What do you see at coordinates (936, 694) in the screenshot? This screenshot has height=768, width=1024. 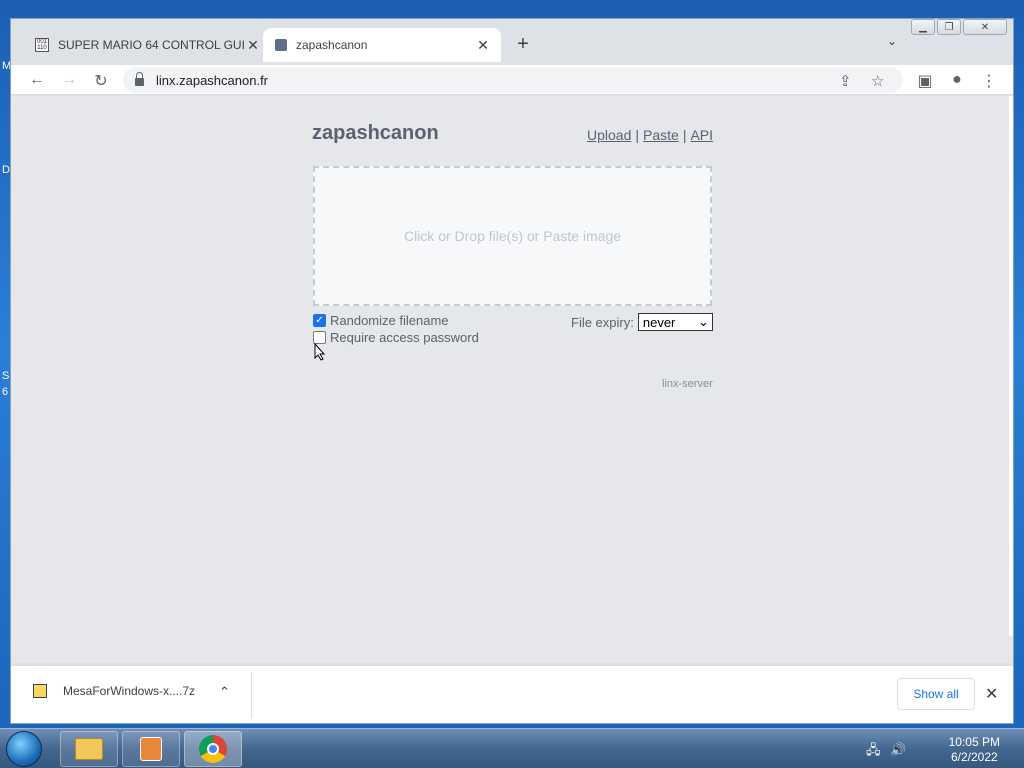 I see `show-all-button: Show all` at bounding box center [936, 694].